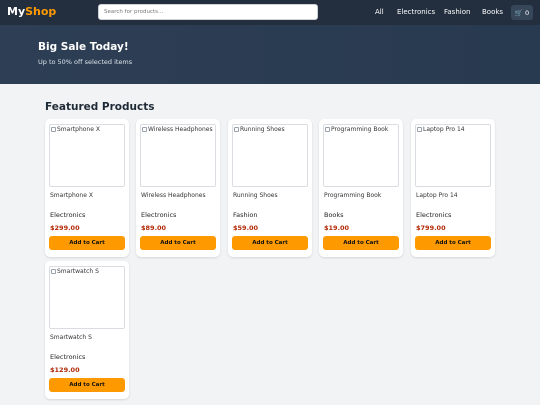 This screenshot has height=405, width=540. Describe the element at coordinates (83, 47) in the screenshot. I see `hero-title: Big Sale Today!` at that location.